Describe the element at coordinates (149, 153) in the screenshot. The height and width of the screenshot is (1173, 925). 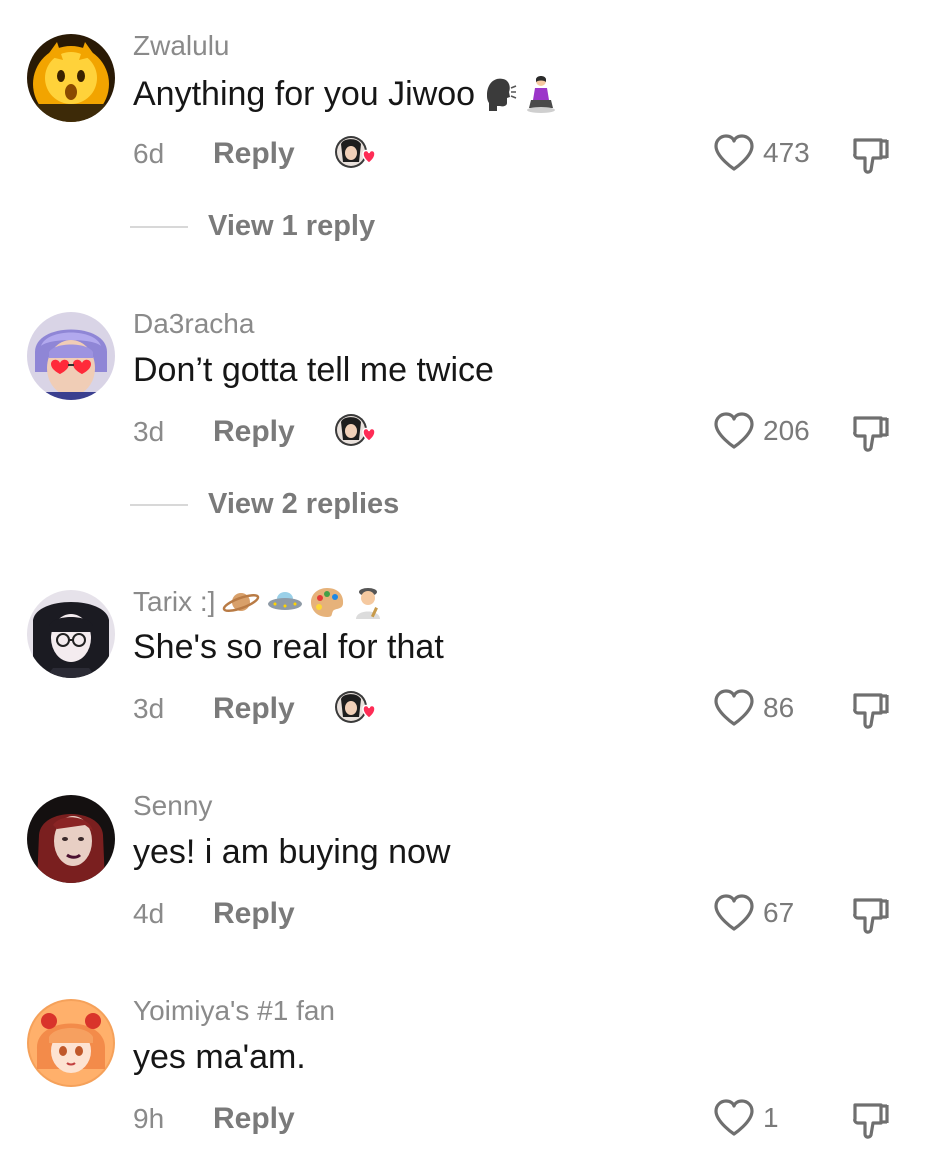
I see `comment-time: 6d` at that location.